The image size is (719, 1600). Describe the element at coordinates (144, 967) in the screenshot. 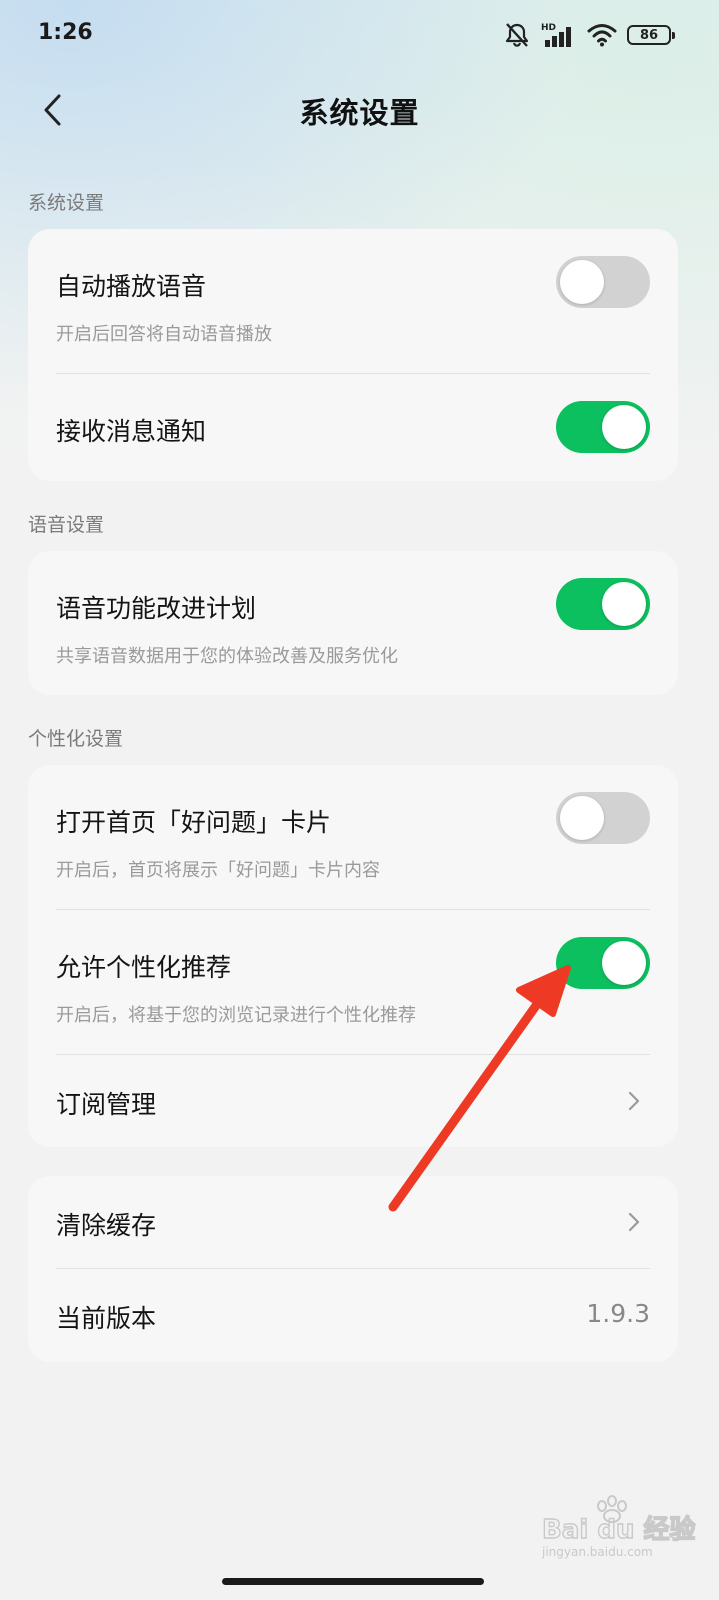

I see `row-title: 允许个性化推荐` at that location.